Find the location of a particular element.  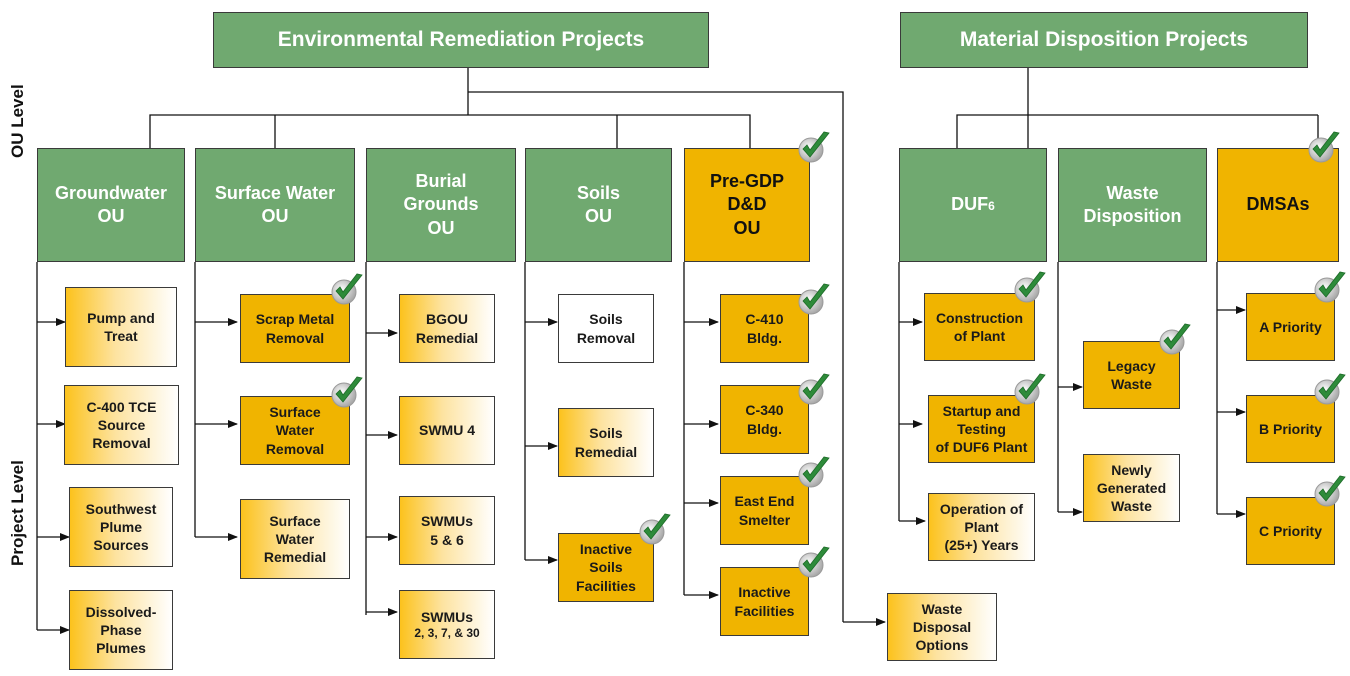

project-swmus-5-6: SWMUs 5 & 6 is located at coordinates (447, 530).